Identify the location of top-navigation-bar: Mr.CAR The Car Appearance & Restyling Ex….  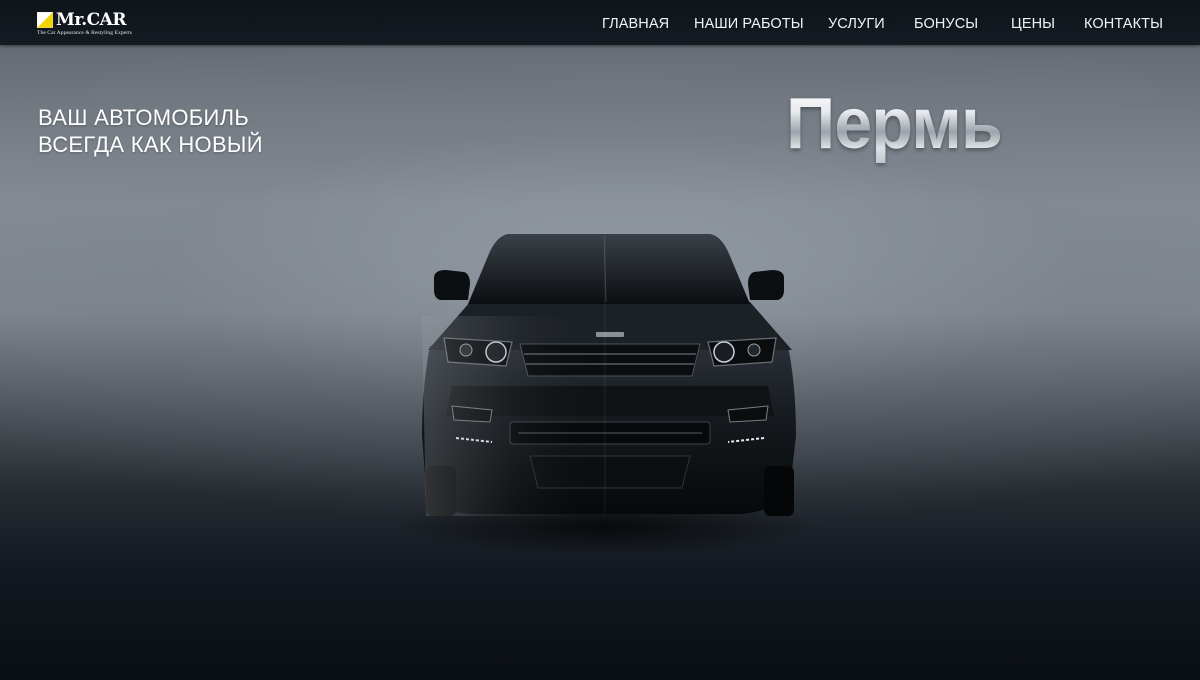
(600, 22).